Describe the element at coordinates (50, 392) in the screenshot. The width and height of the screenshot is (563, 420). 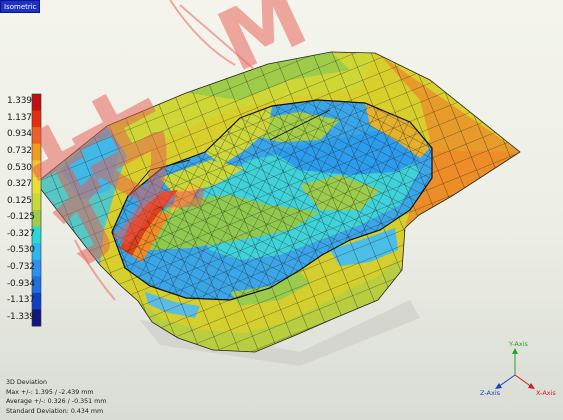
I see `stats-max: Max +/-: 1.395 / -2.439 mm` at that location.